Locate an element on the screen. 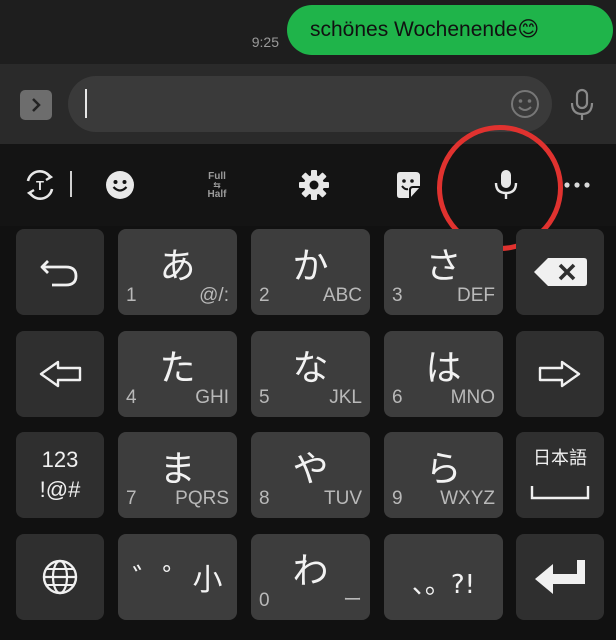 The height and width of the screenshot is (640, 616). key-number: 2 is located at coordinates (264, 295).